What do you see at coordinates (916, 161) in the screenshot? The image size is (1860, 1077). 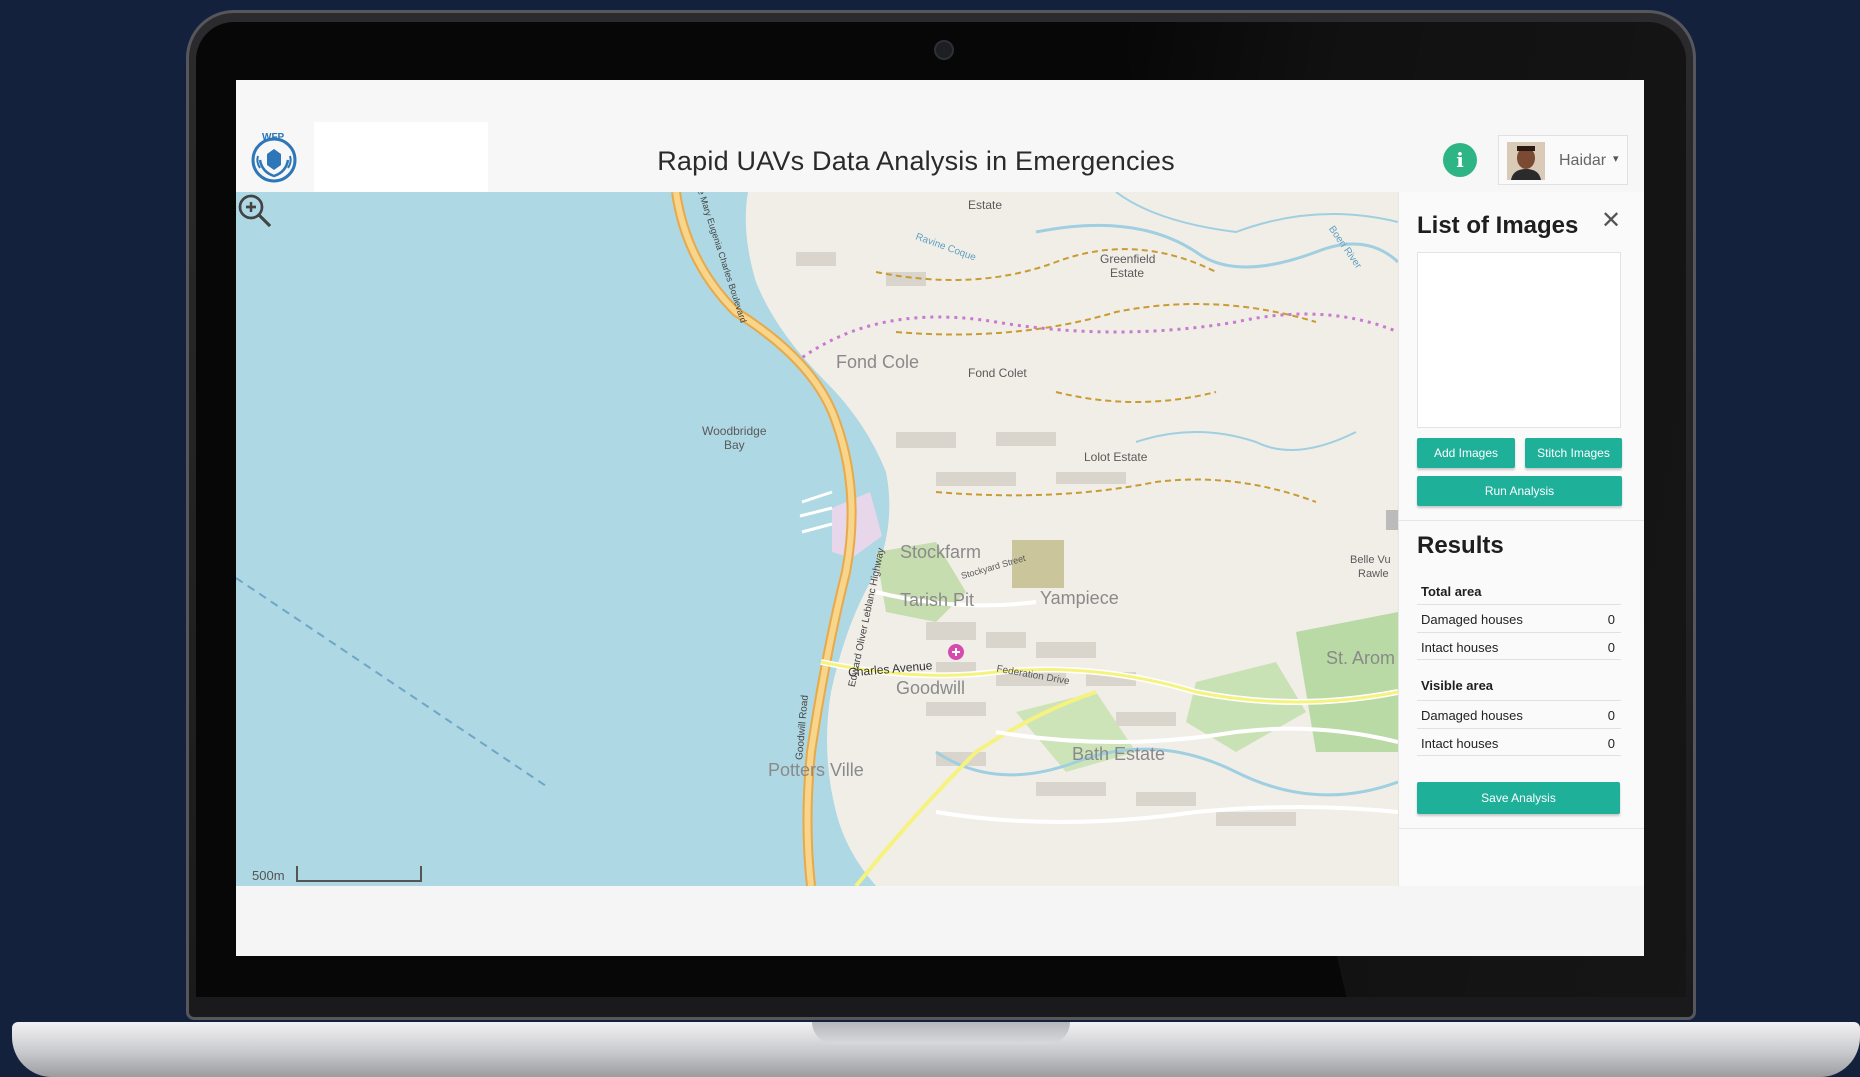 I see `page-title: Rapid UAVs Data Analysis in Emergencies` at bounding box center [916, 161].